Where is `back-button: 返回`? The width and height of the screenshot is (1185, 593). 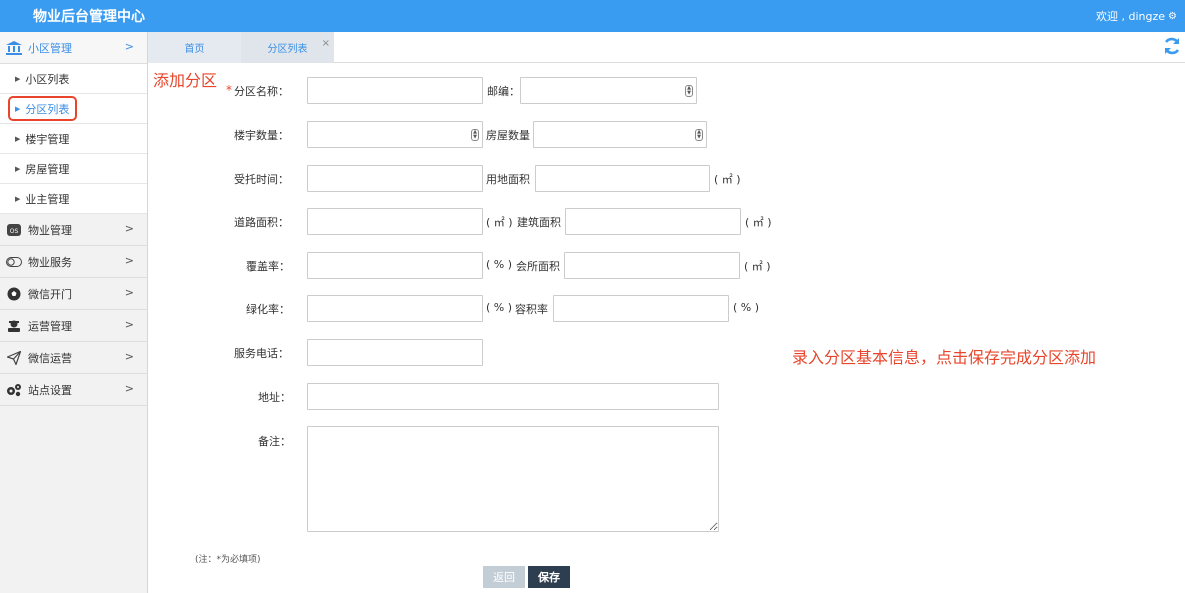
back-button: 返回 is located at coordinates (504, 577).